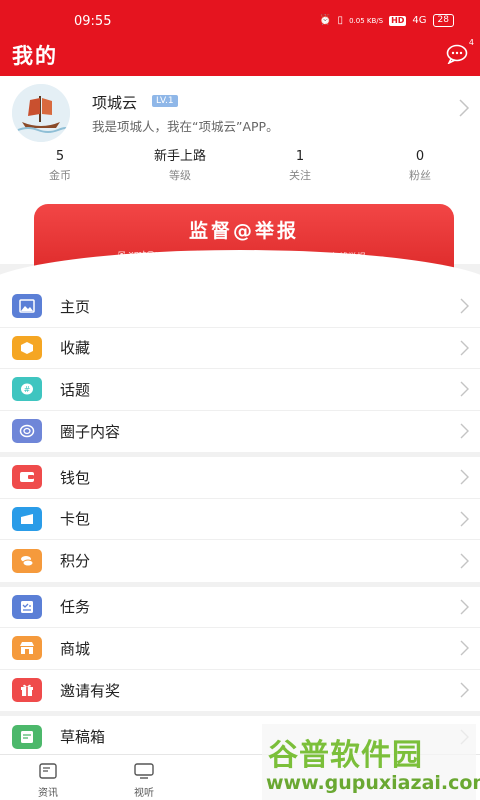 The width and height of the screenshot is (480, 800). I want to click on level-badge: LV.1, so click(165, 101).